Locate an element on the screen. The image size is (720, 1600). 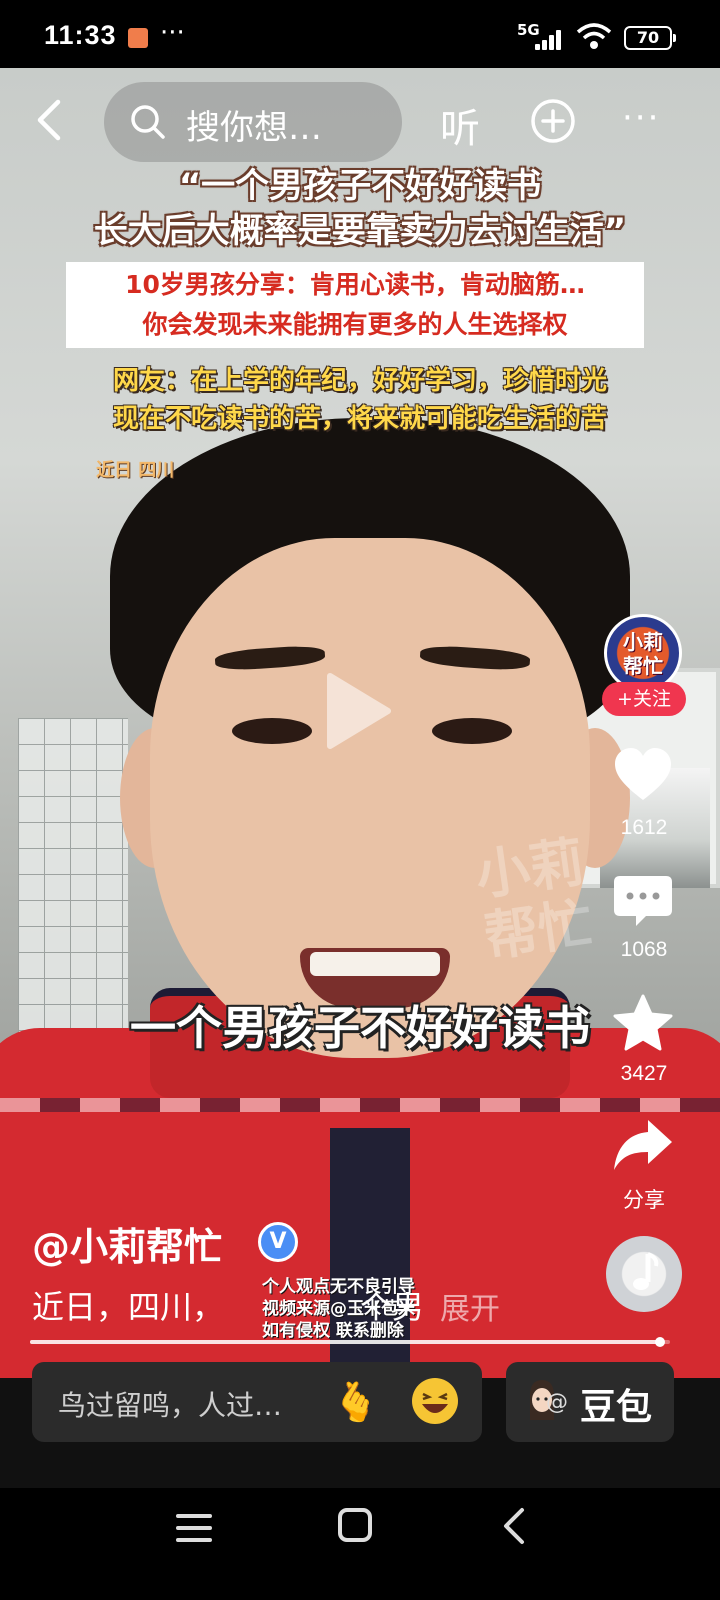
shopping-bag-icon is located at coordinates (138, 38).